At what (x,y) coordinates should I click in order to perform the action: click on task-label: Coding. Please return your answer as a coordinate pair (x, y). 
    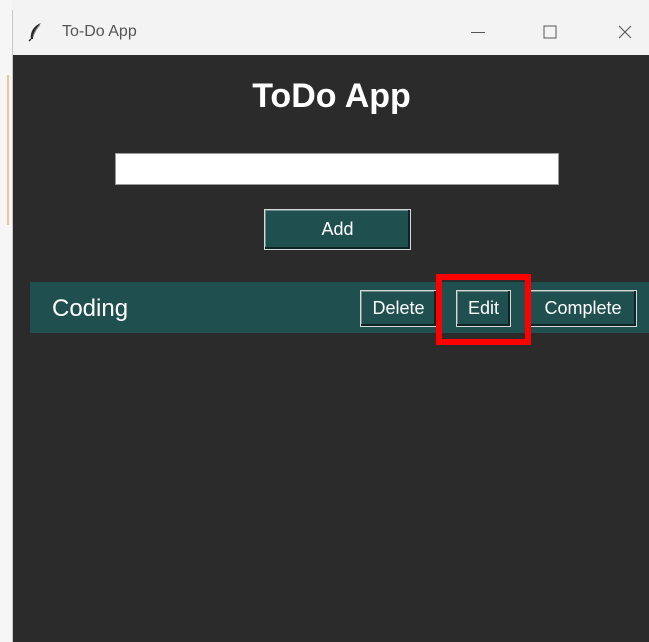
    Looking at the image, I should click on (90, 308).